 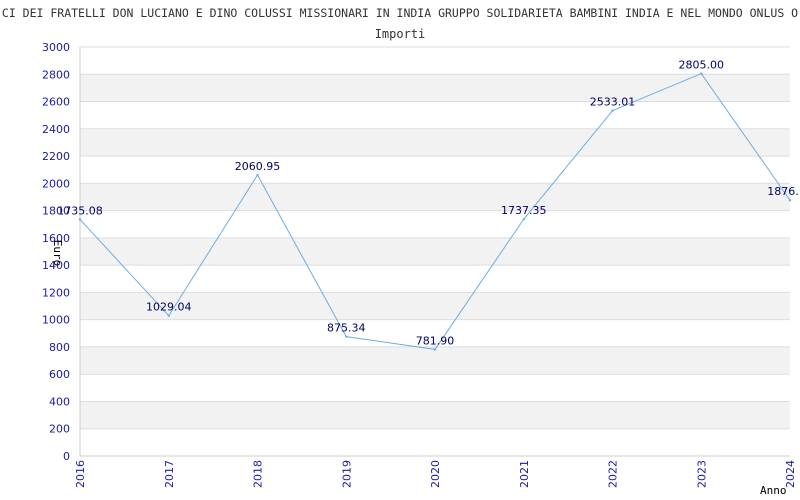 I want to click on y-tick-label: 2800, so click(x=56, y=74).